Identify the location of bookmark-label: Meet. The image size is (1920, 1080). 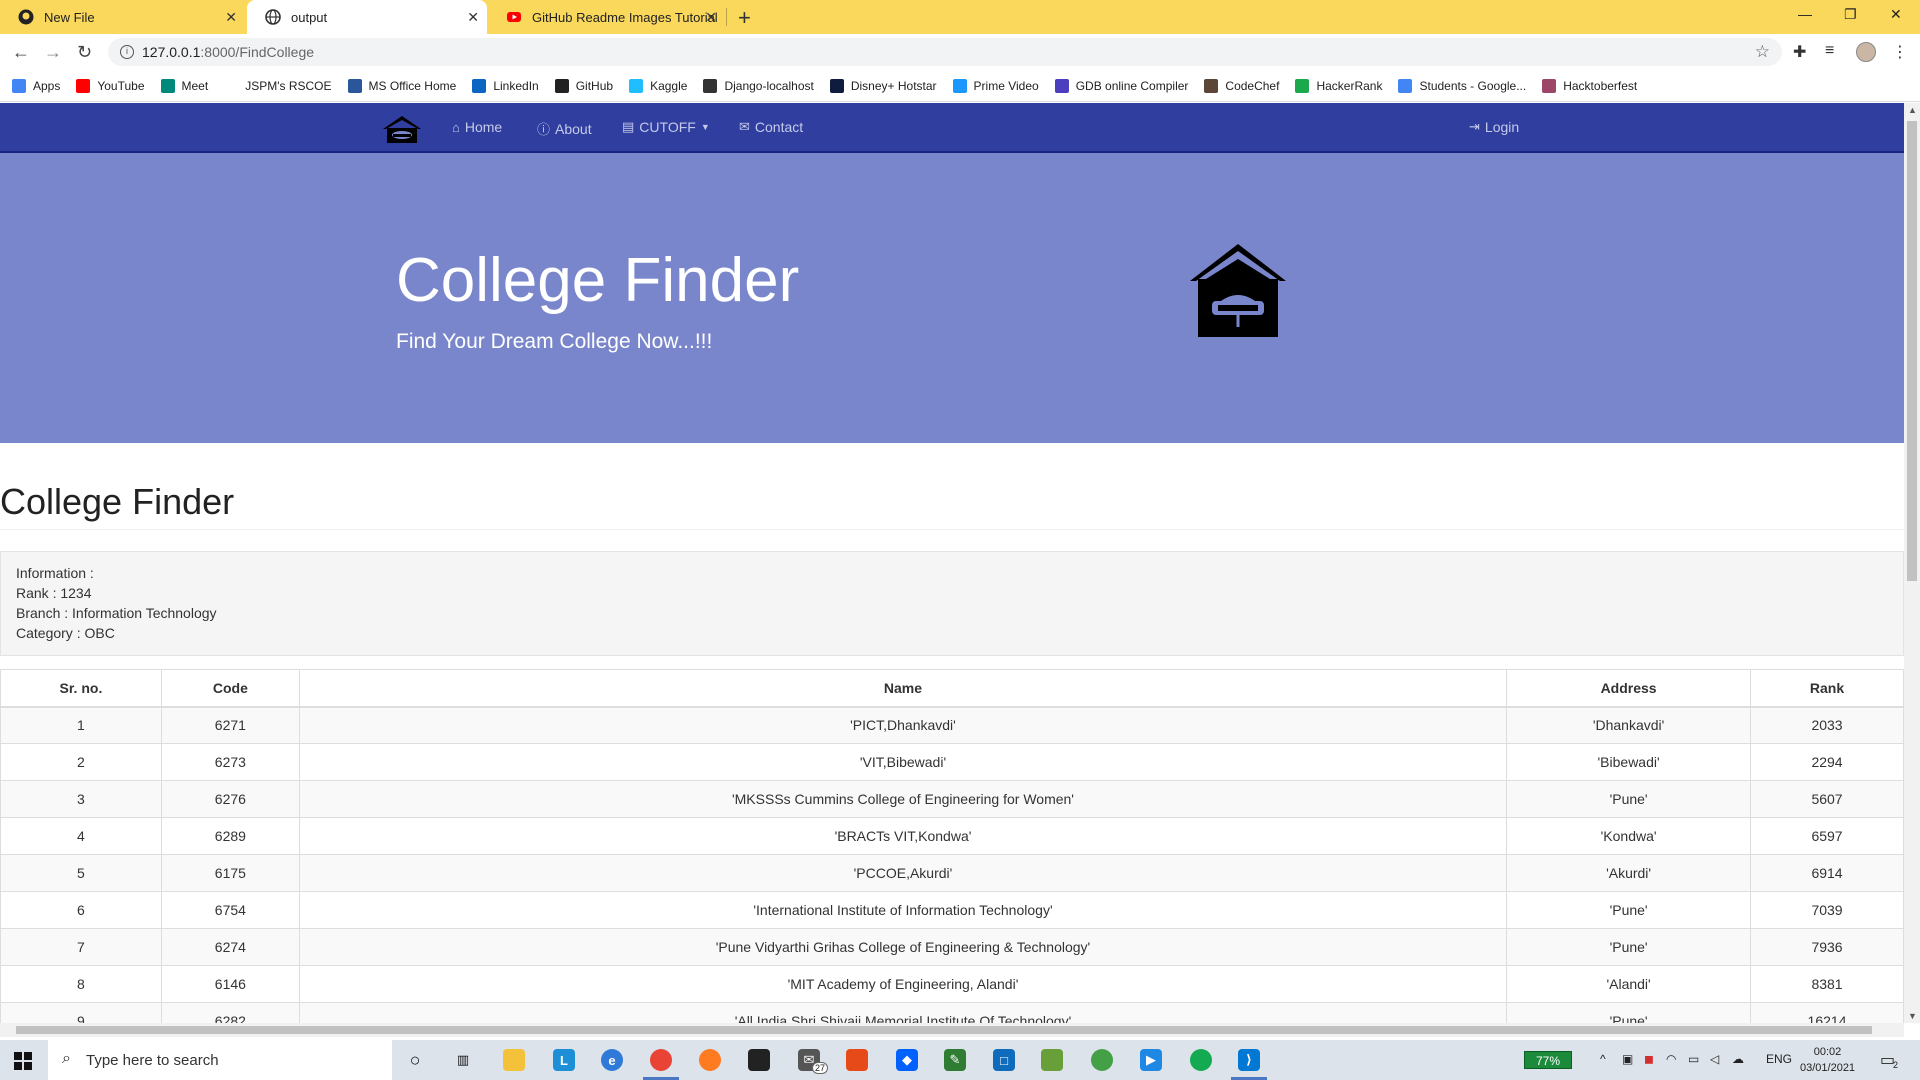
(195, 85).